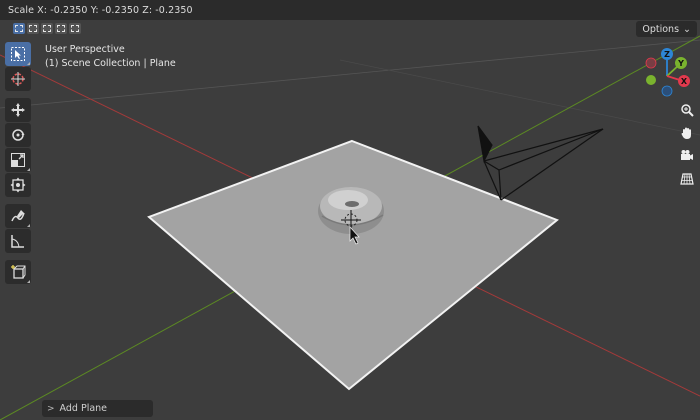  What do you see at coordinates (110, 63) in the screenshot?
I see `collection-label: (1) Scene Collection | Plane` at bounding box center [110, 63].